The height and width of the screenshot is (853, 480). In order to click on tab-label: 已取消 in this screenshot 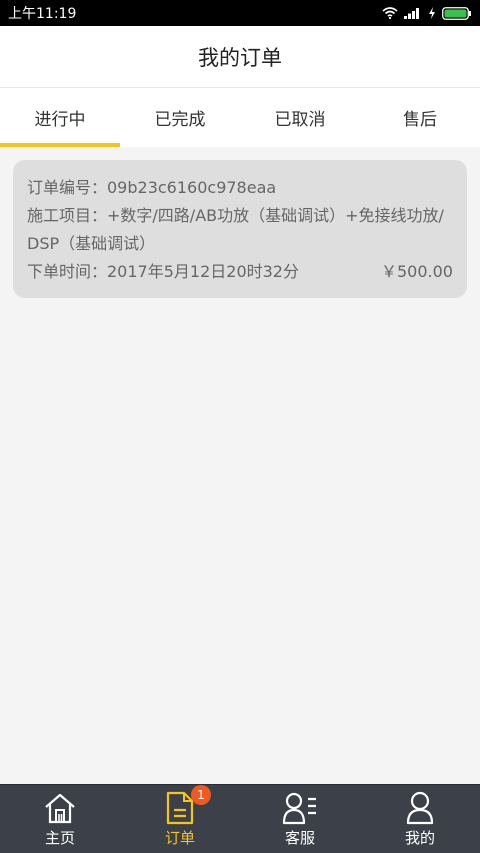, I will do `click(300, 120)`.